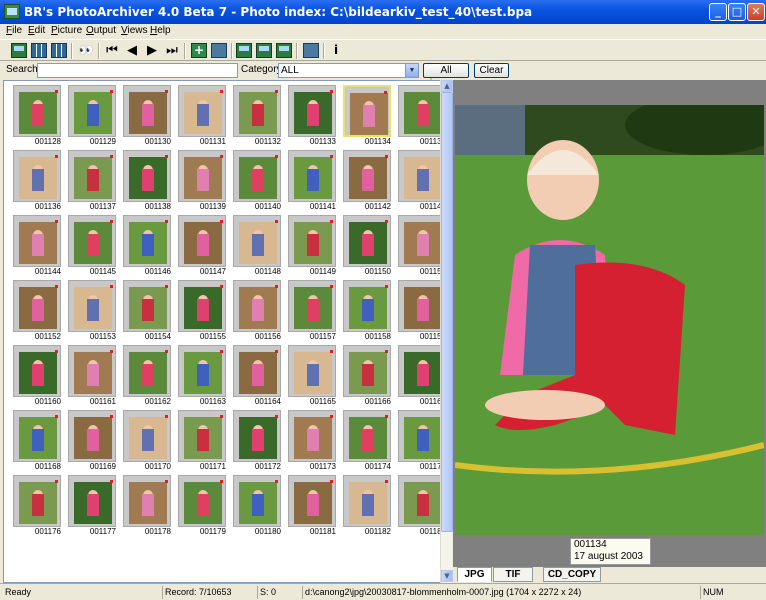 The width and height of the screenshot is (766, 600). What do you see at coordinates (132, 50) in the screenshot?
I see `prev-icon: ◀` at bounding box center [132, 50].